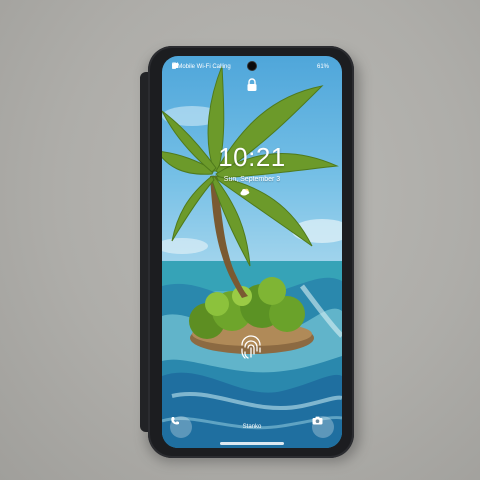 The image size is (480, 480). What do you see at coordinates (323, 427) in the screenshot?
I see `camera-shortcut-button` at bounding box center [323, 427].